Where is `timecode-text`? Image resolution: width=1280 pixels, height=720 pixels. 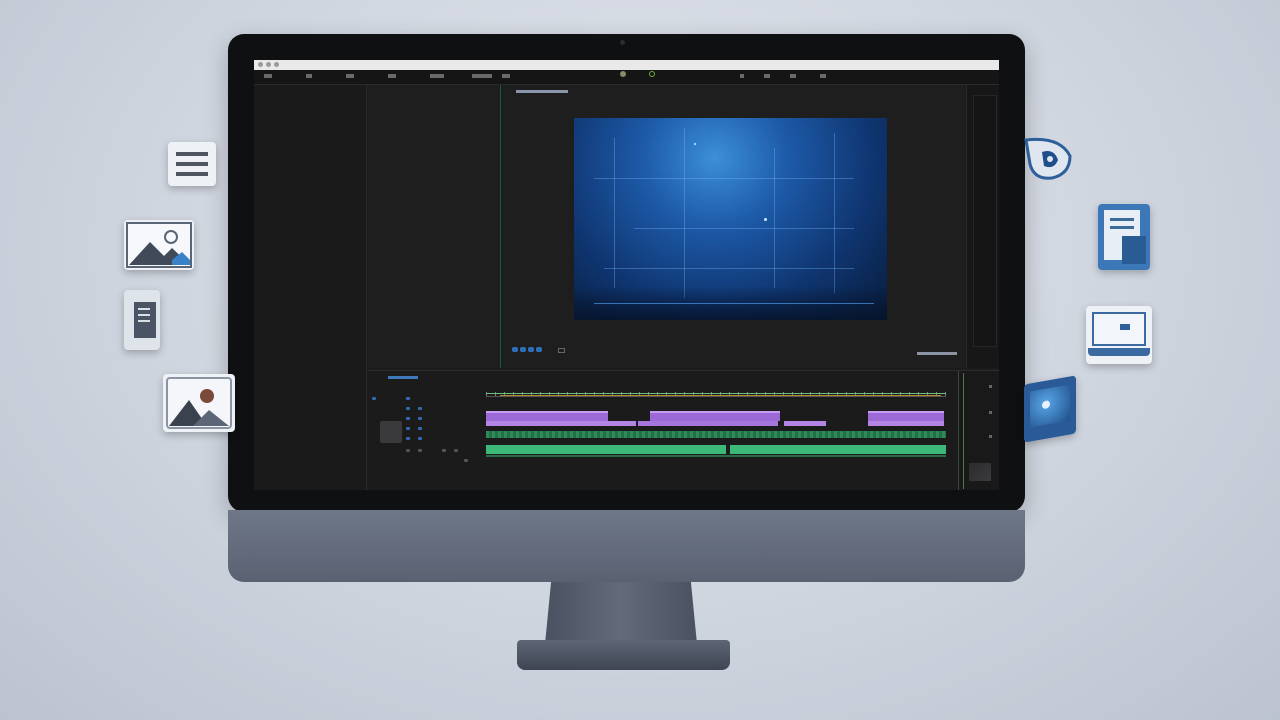 timecode-text is located at coordinates (937, 353).